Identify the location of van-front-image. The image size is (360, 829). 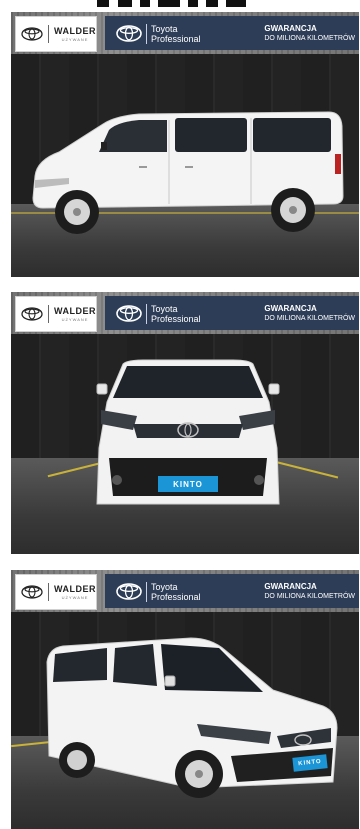
(188, 432).